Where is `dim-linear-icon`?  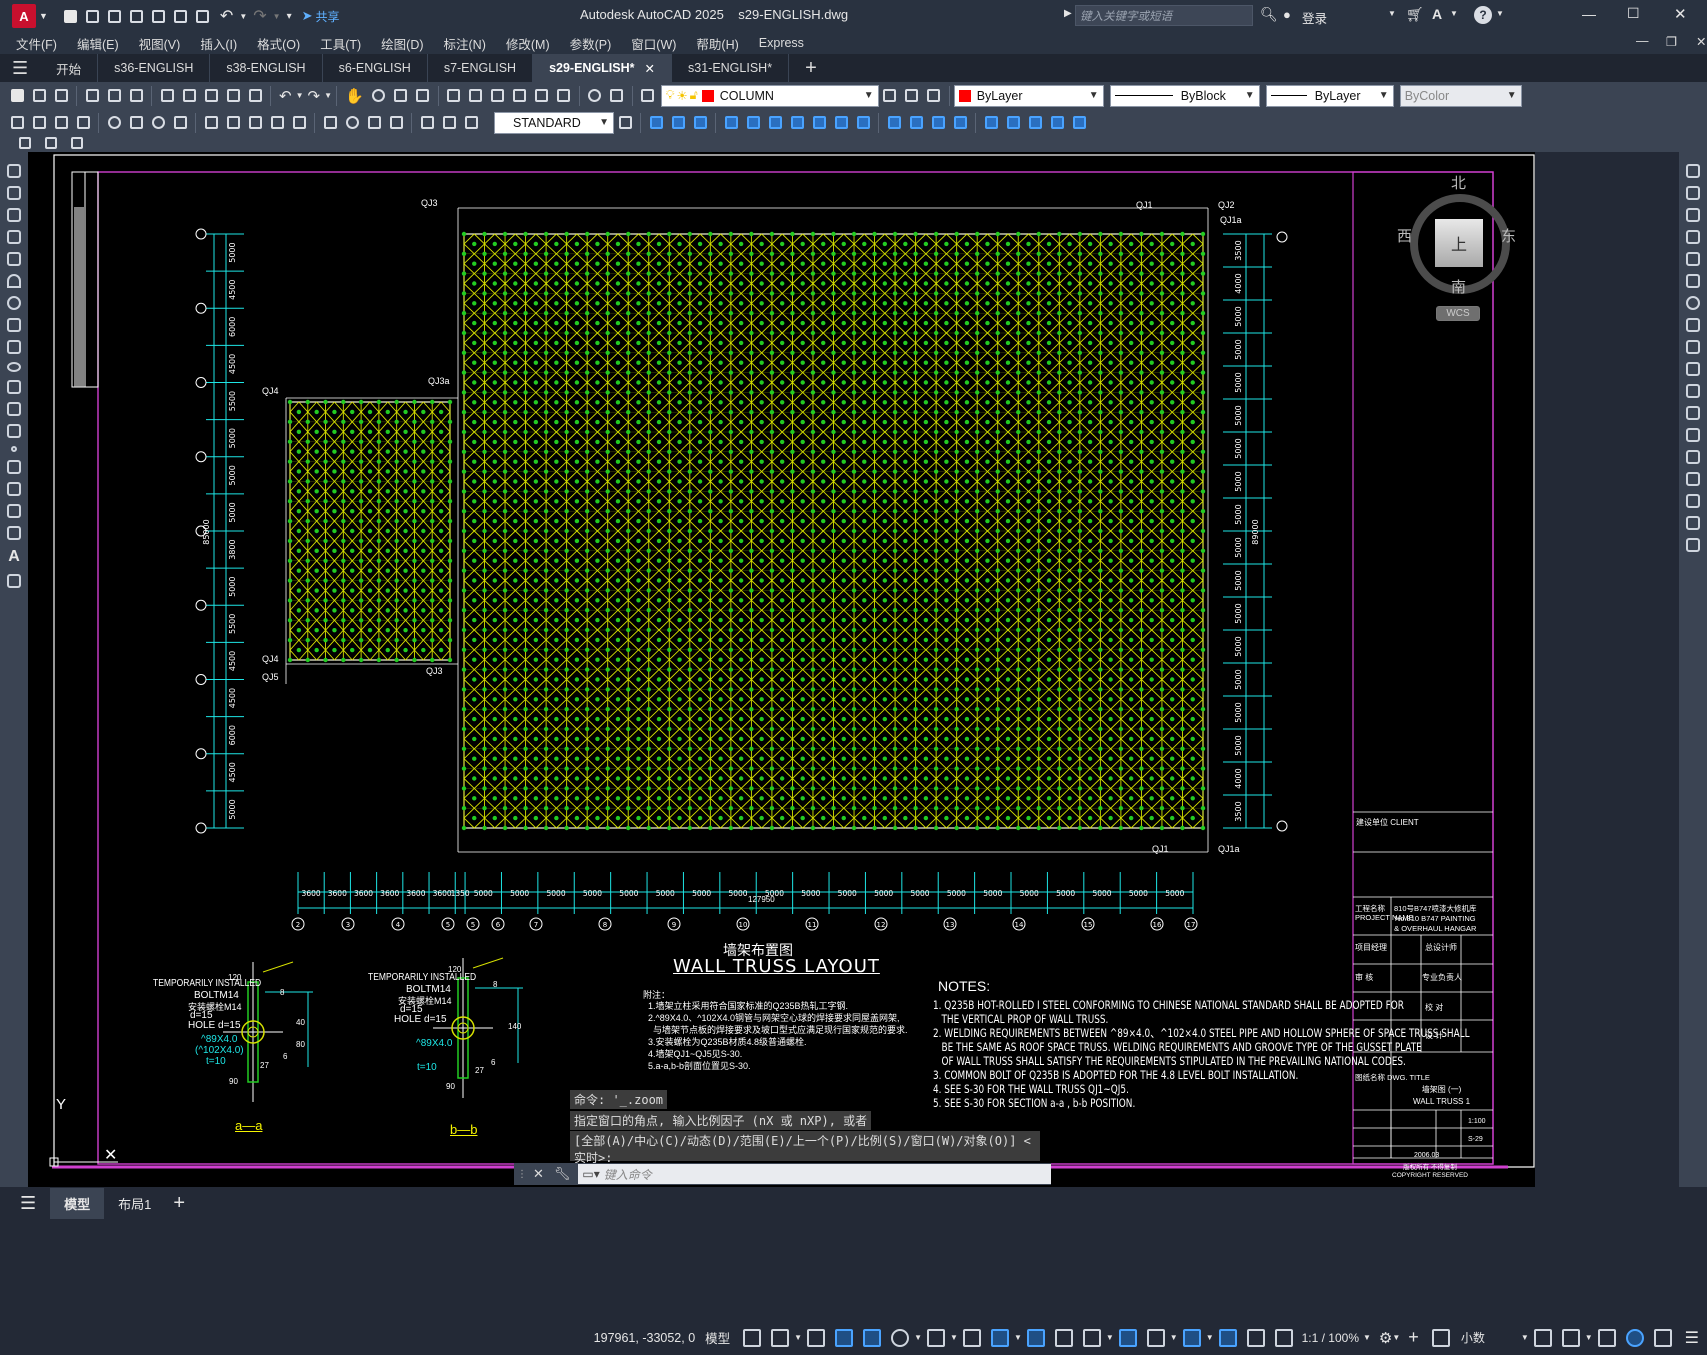 dim-linear-icon is located at coordinates (17, 123).